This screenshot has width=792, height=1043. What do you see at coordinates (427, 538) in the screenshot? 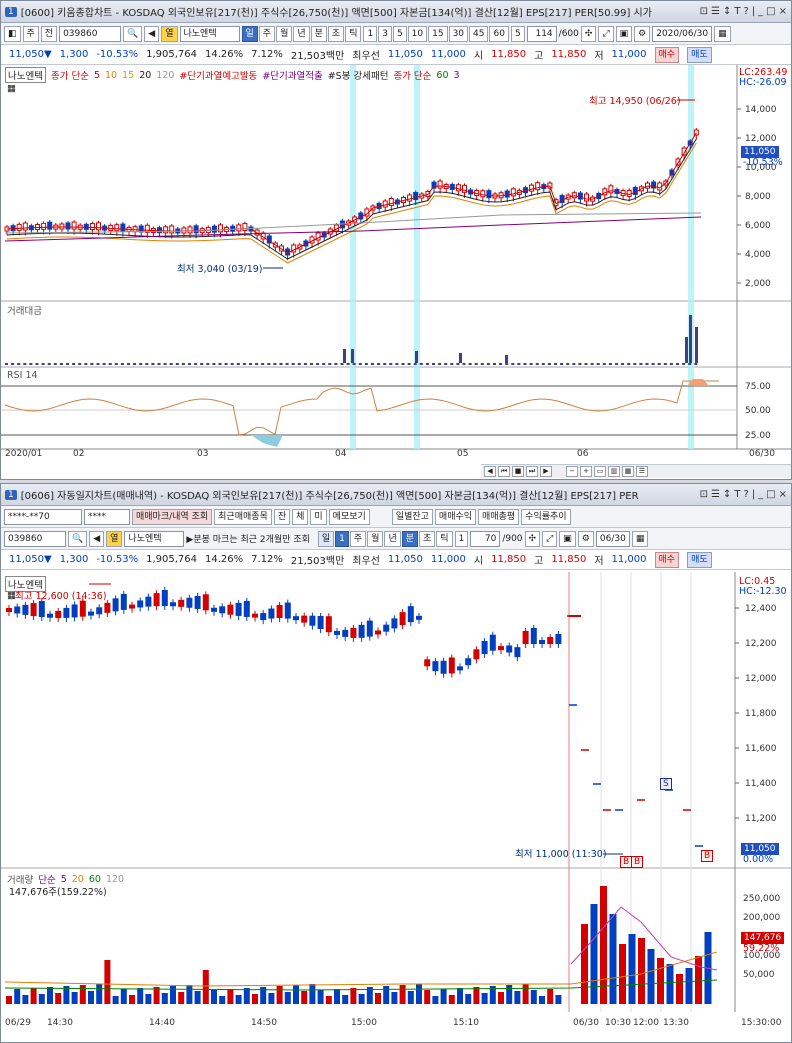
I see `interval-6: 초` at bounding box center [427, 538].